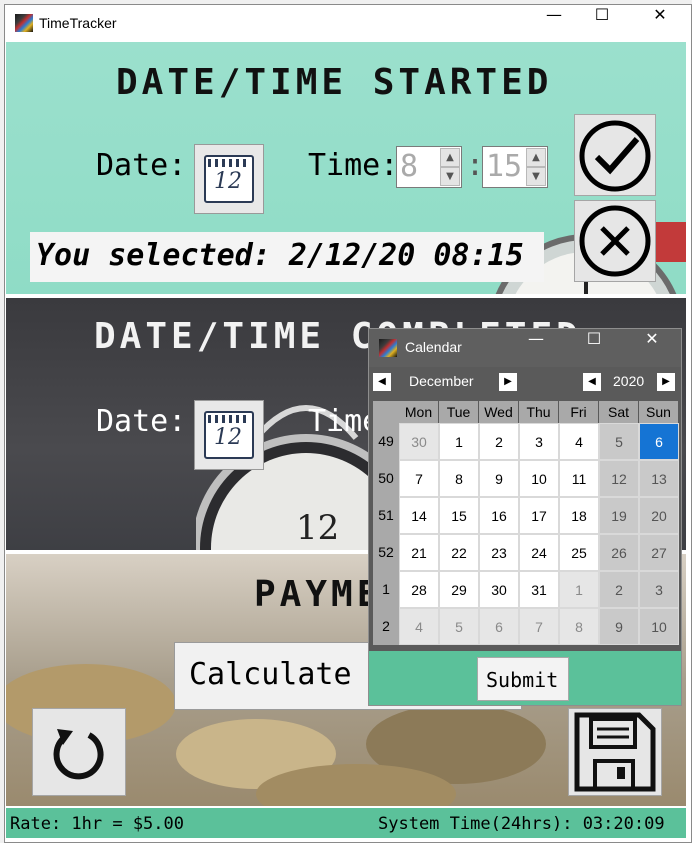 The width and height of the screenshot is (692, 843). I want to click on start-hour-value: 8, so click(409, 166).